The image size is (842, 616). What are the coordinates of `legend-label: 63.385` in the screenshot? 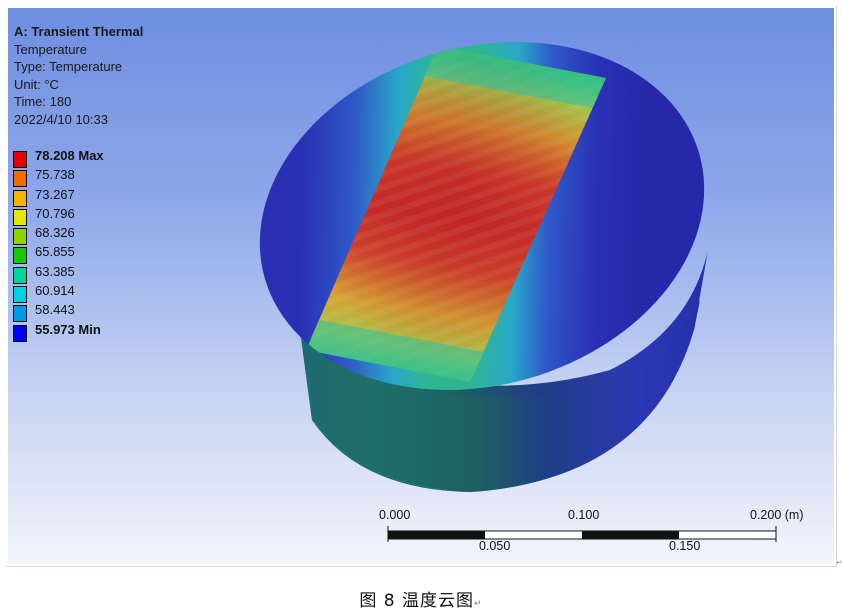 It's located at (55, 271).